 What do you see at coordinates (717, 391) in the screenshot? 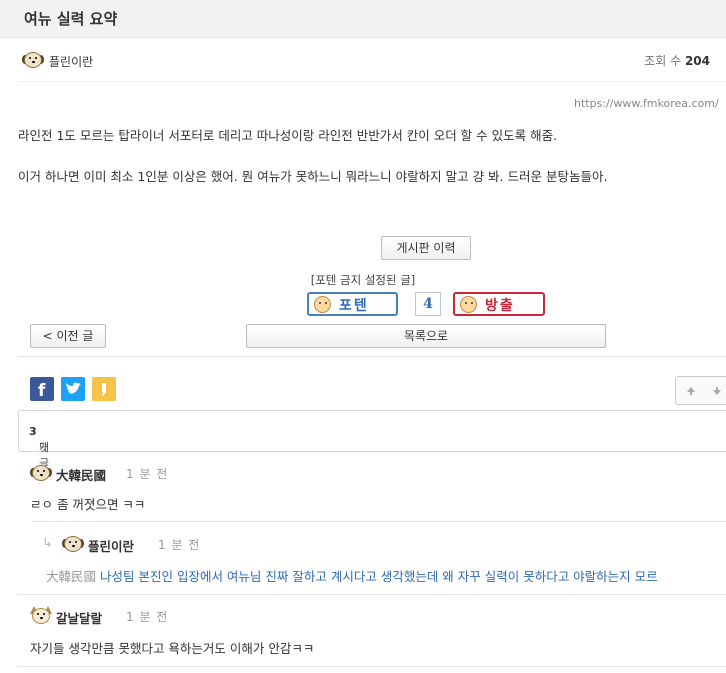
I see `arrow-down-icon` at bounding box center [717, 391].